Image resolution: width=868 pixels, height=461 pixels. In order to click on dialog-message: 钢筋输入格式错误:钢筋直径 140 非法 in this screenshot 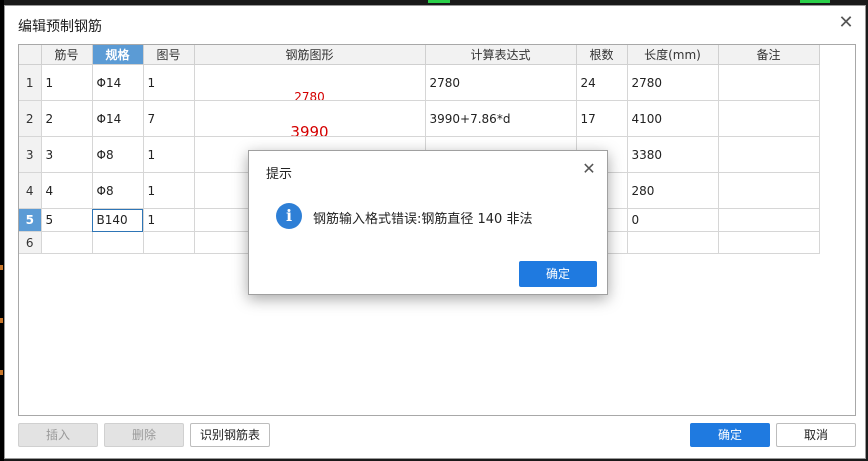, I will do `click(423, 219)`.